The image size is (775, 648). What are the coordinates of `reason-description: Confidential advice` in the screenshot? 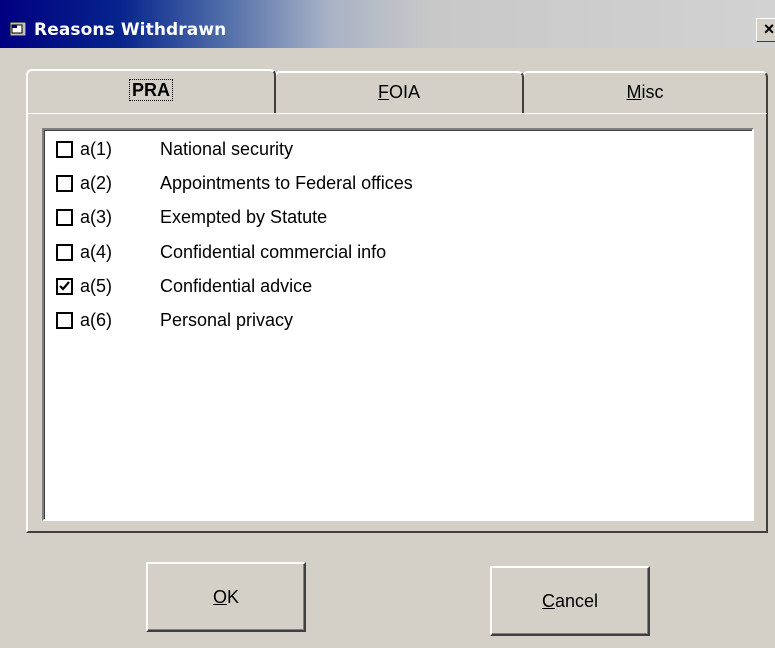 It's located at (236, 285).